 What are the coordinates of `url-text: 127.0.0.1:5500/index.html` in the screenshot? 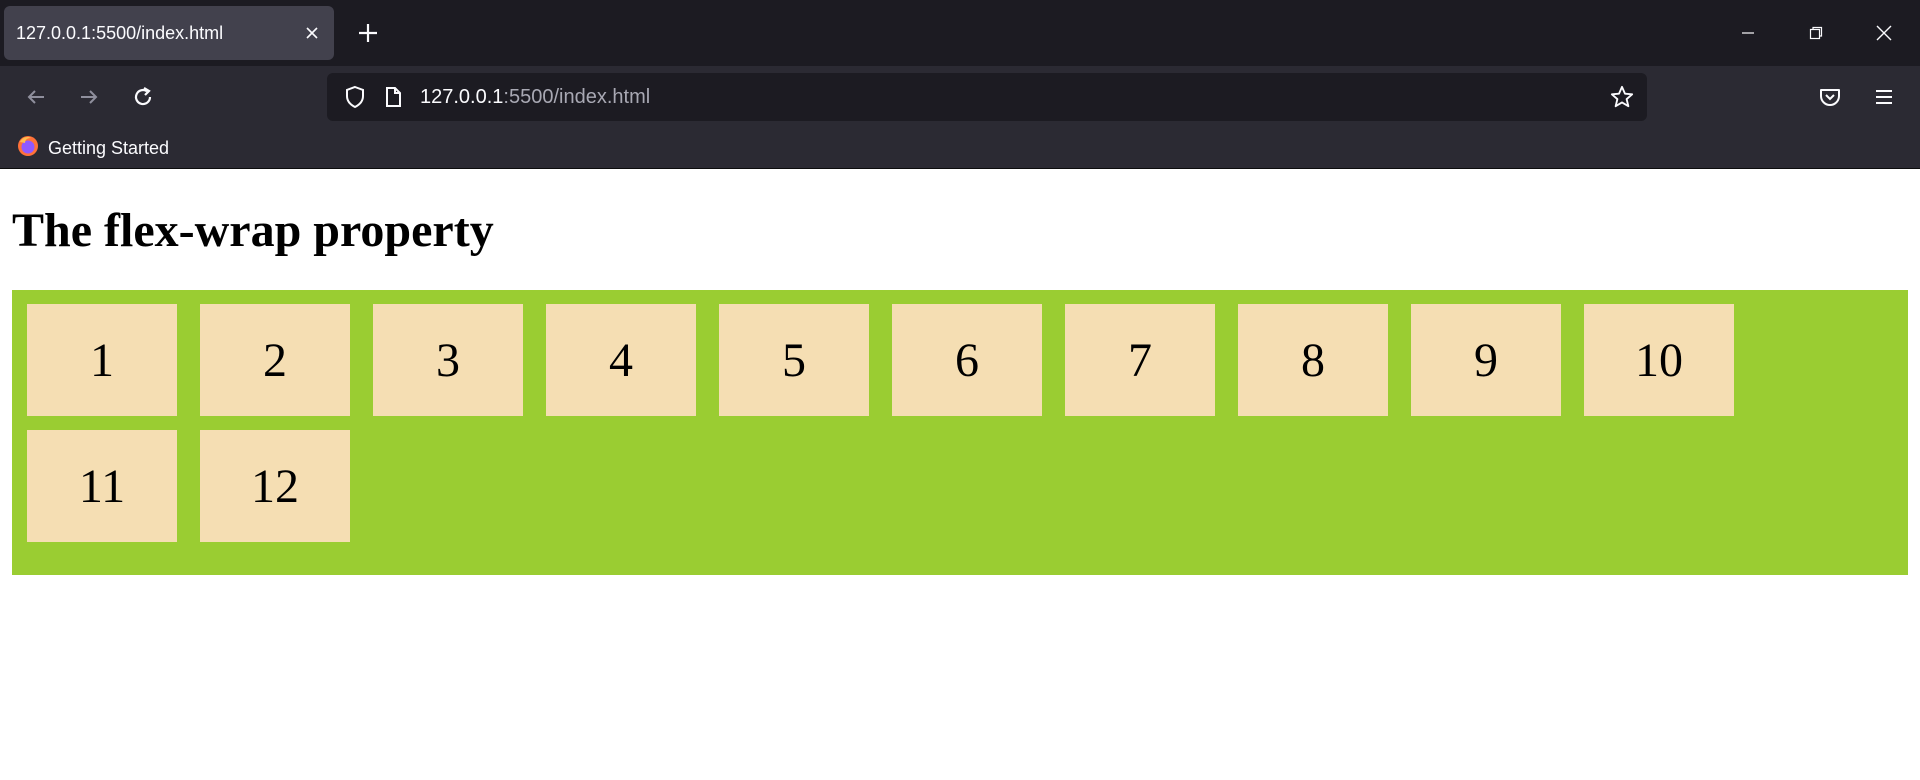 It's located at (535, 97).